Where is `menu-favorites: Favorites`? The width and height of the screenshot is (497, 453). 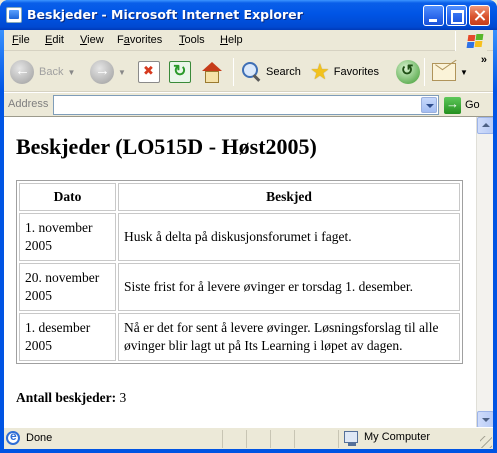
menu-favorites: Favorites is located at coordinates (139, 40).